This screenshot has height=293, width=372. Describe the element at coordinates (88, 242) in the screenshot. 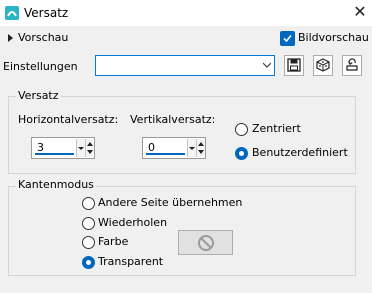

I see `radio-color` at that location.